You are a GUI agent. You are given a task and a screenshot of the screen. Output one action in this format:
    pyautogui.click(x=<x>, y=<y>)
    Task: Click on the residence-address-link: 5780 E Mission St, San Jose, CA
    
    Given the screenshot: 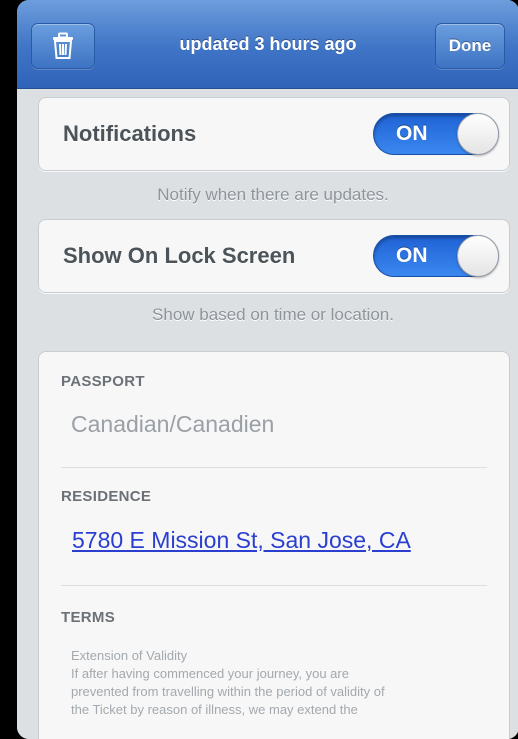 What is the action you would take?
    pyautogui.click(x=241, y=540)
    